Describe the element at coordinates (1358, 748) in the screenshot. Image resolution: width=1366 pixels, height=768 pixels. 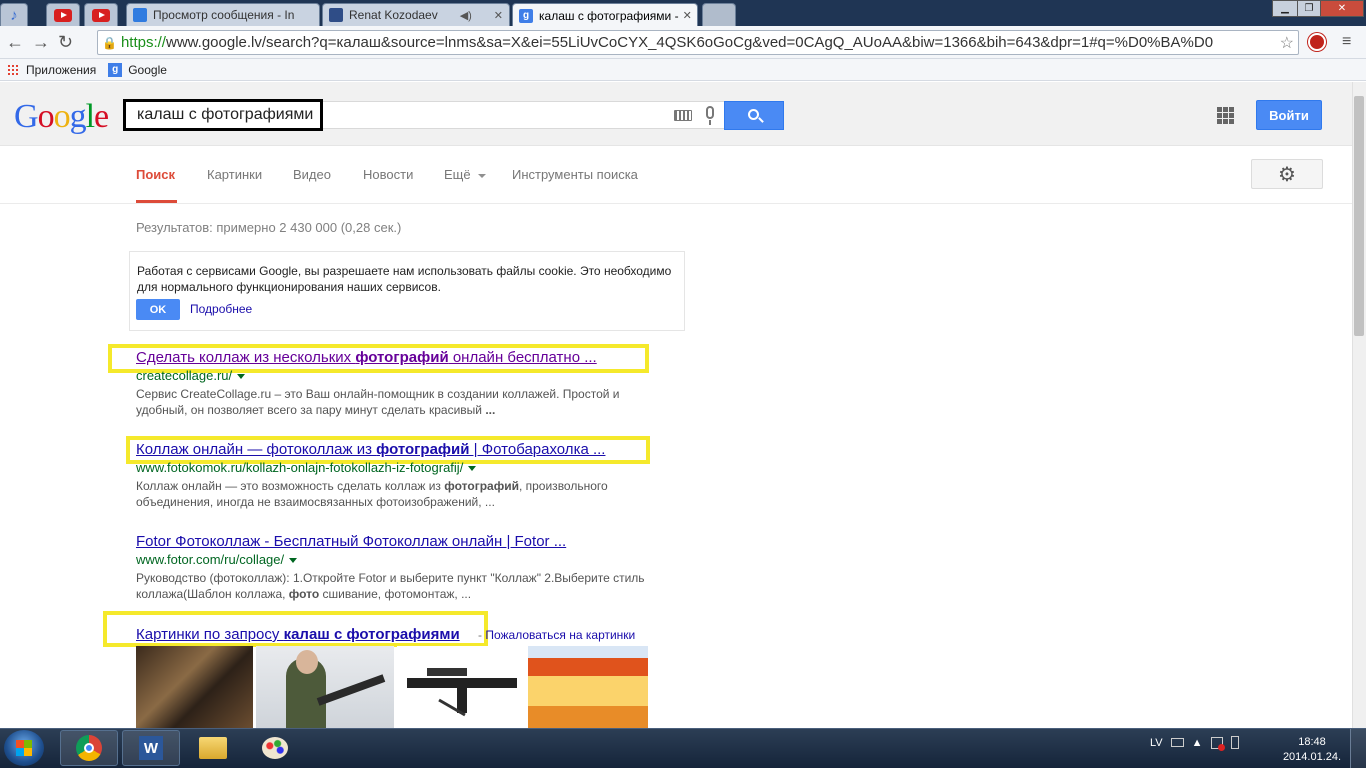
I see `show-desktop-button` at that location.